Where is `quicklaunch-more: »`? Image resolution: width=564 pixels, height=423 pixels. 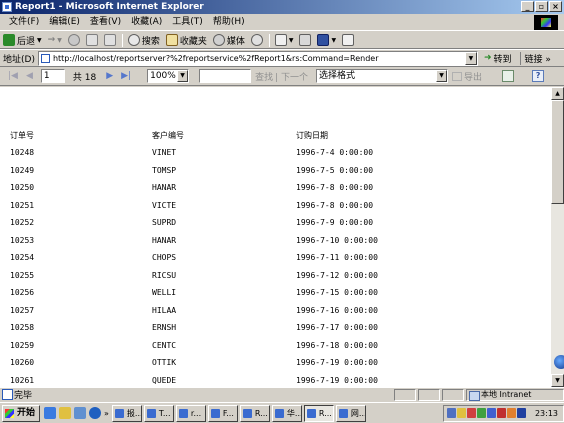
quicklaunch-more: » is located at coordinates (106, 413).